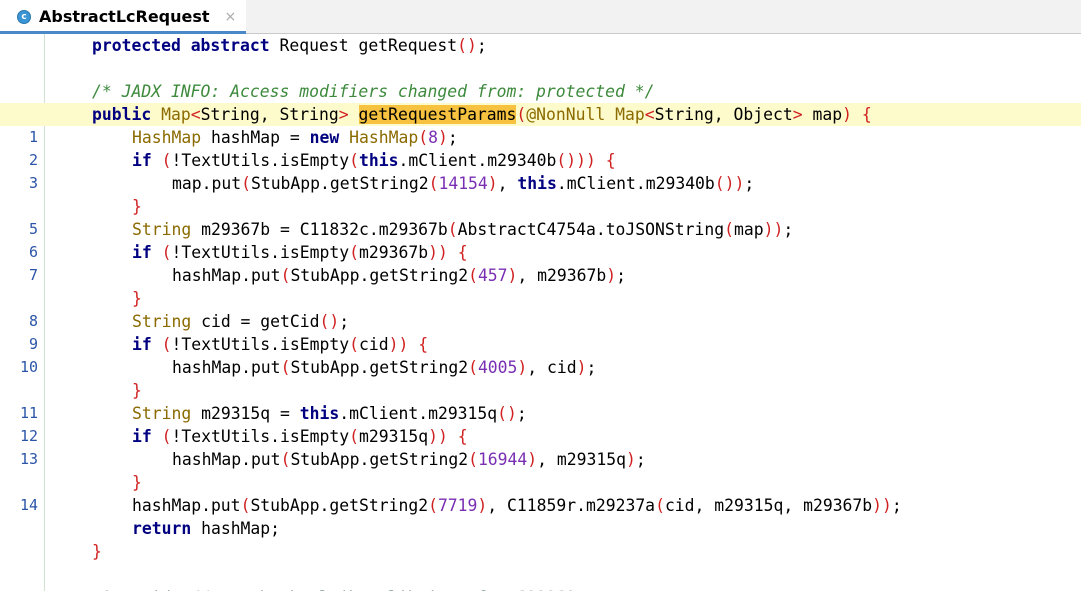 The height and width of the screenshot is (591, 1081). Describe the element at coordinates (363, 45) in the screenshot. I see `code-token: Request getRequest` at that location.